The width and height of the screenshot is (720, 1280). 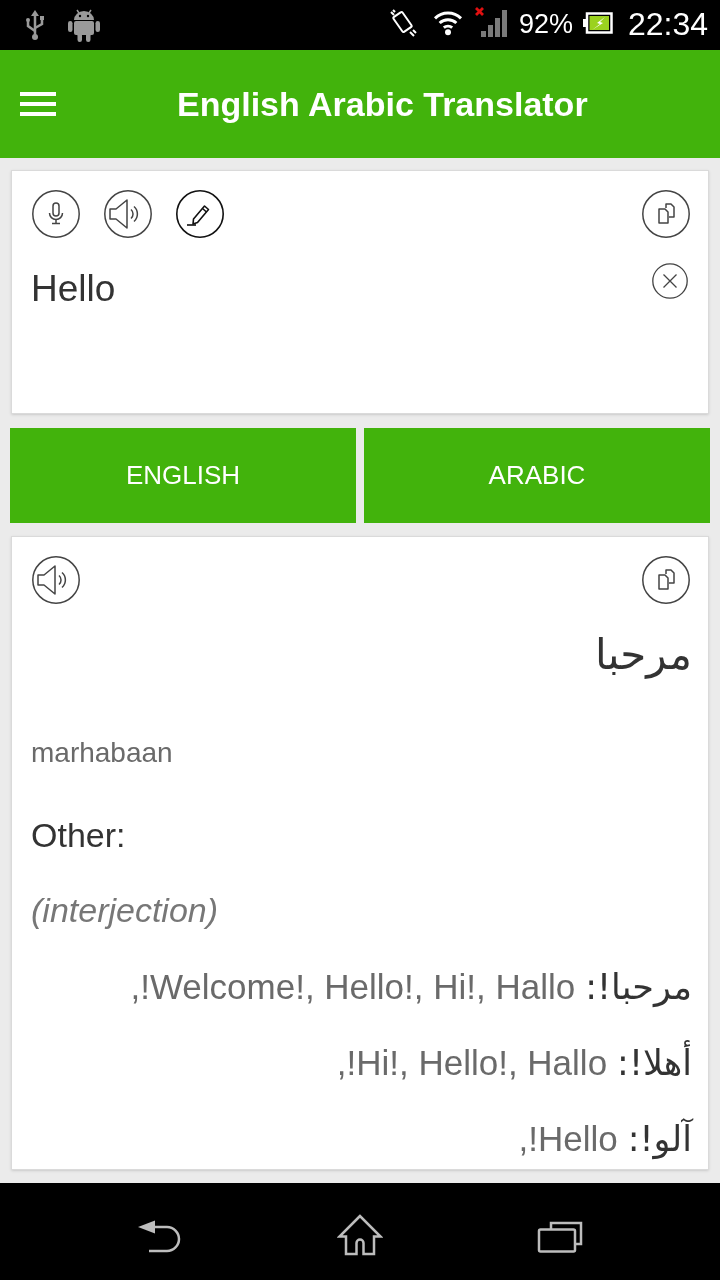 I want to click on other-heading: Other:, so click(x=78, y=835).